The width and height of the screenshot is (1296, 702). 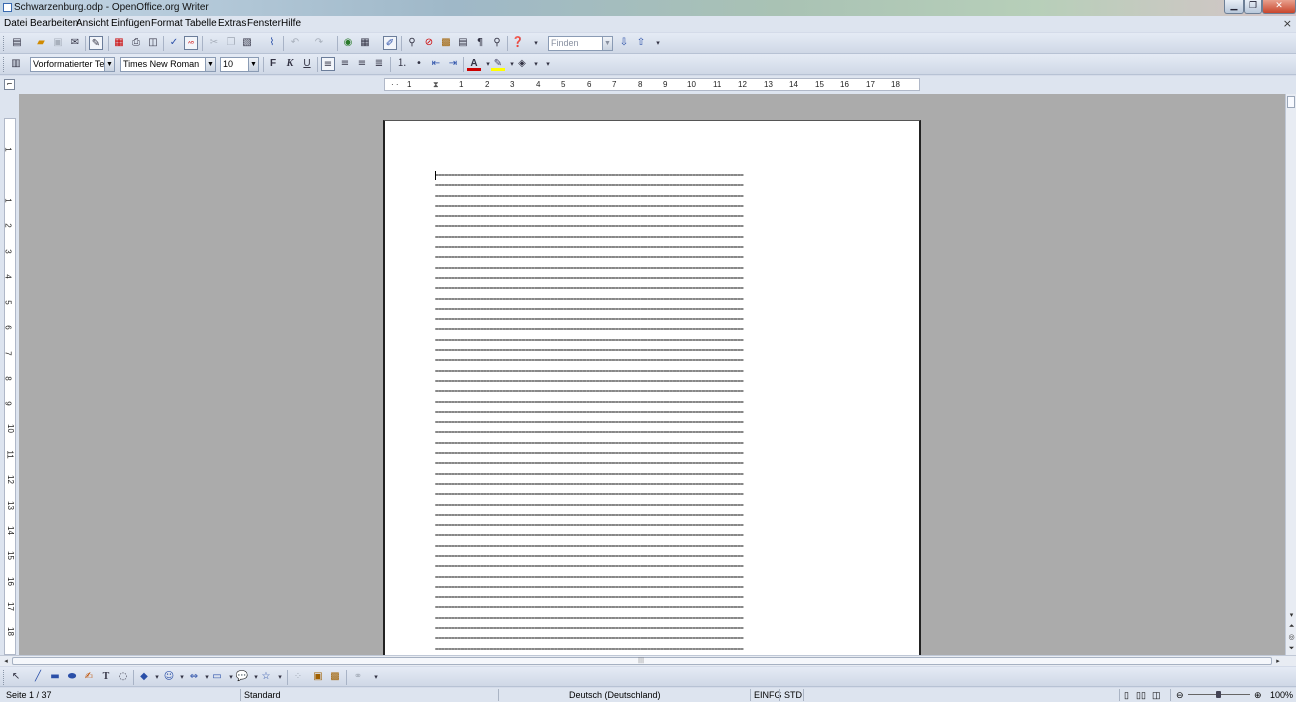 What do you see at coordinates (38, 677) in the screenshot?
I see `line-icon: ╱` at bounding box center [38, 677].